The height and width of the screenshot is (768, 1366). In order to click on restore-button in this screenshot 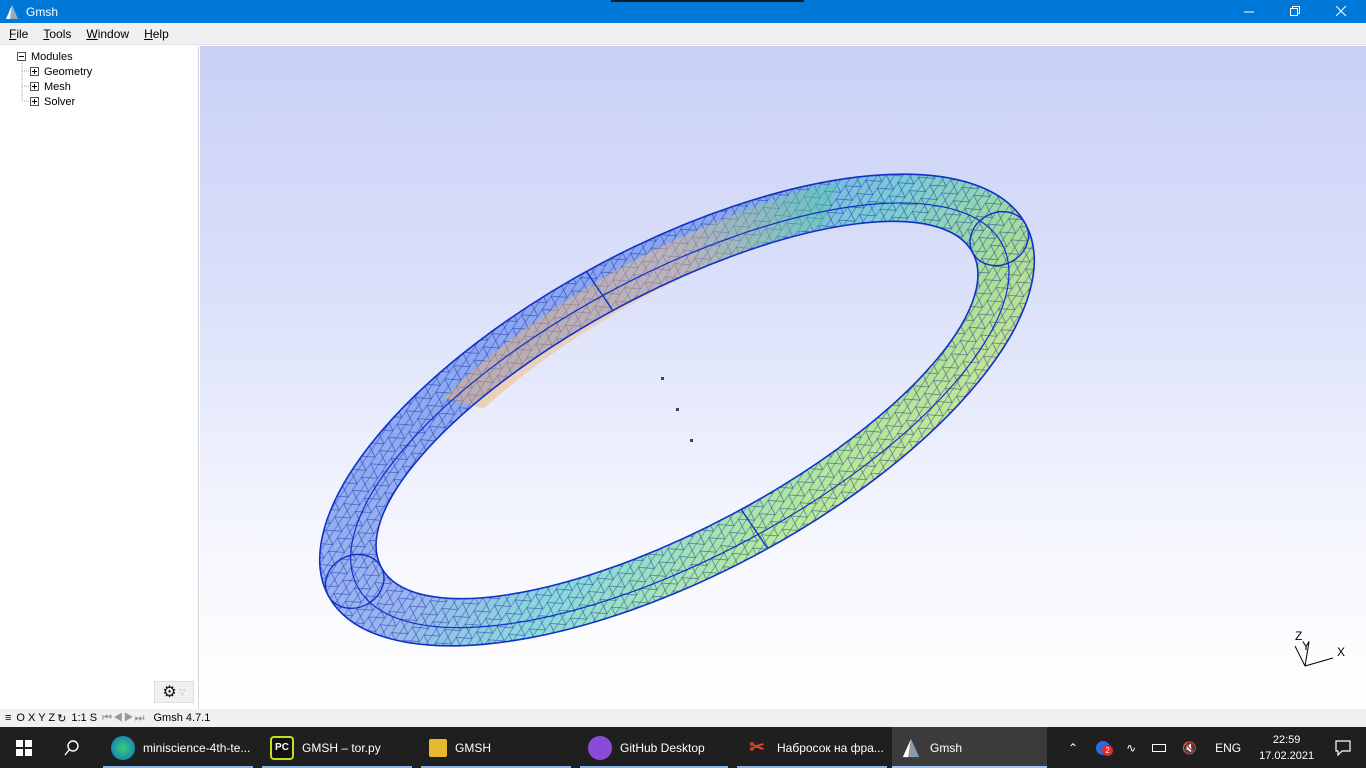, I will do `click(1295, 11)`.